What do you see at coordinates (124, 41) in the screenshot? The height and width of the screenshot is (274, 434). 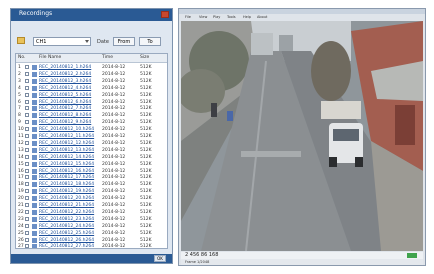 I see `from-date-field: From` at bounding box center [124, 41].